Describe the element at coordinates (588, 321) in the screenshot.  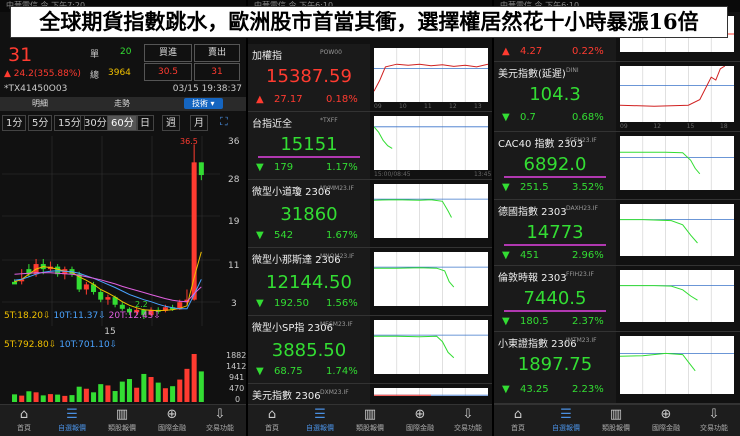
I see `quote-percent: 2.37%` at that location.